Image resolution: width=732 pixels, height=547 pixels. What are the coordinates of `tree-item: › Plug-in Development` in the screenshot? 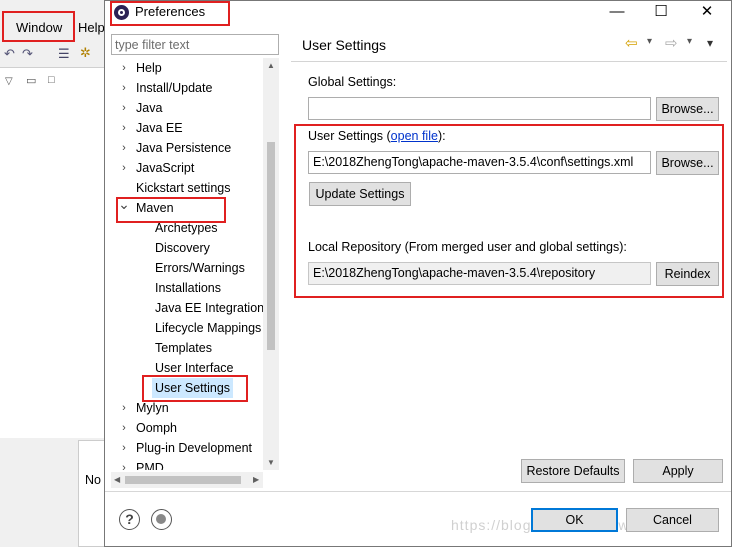 It's located at (184, 448).